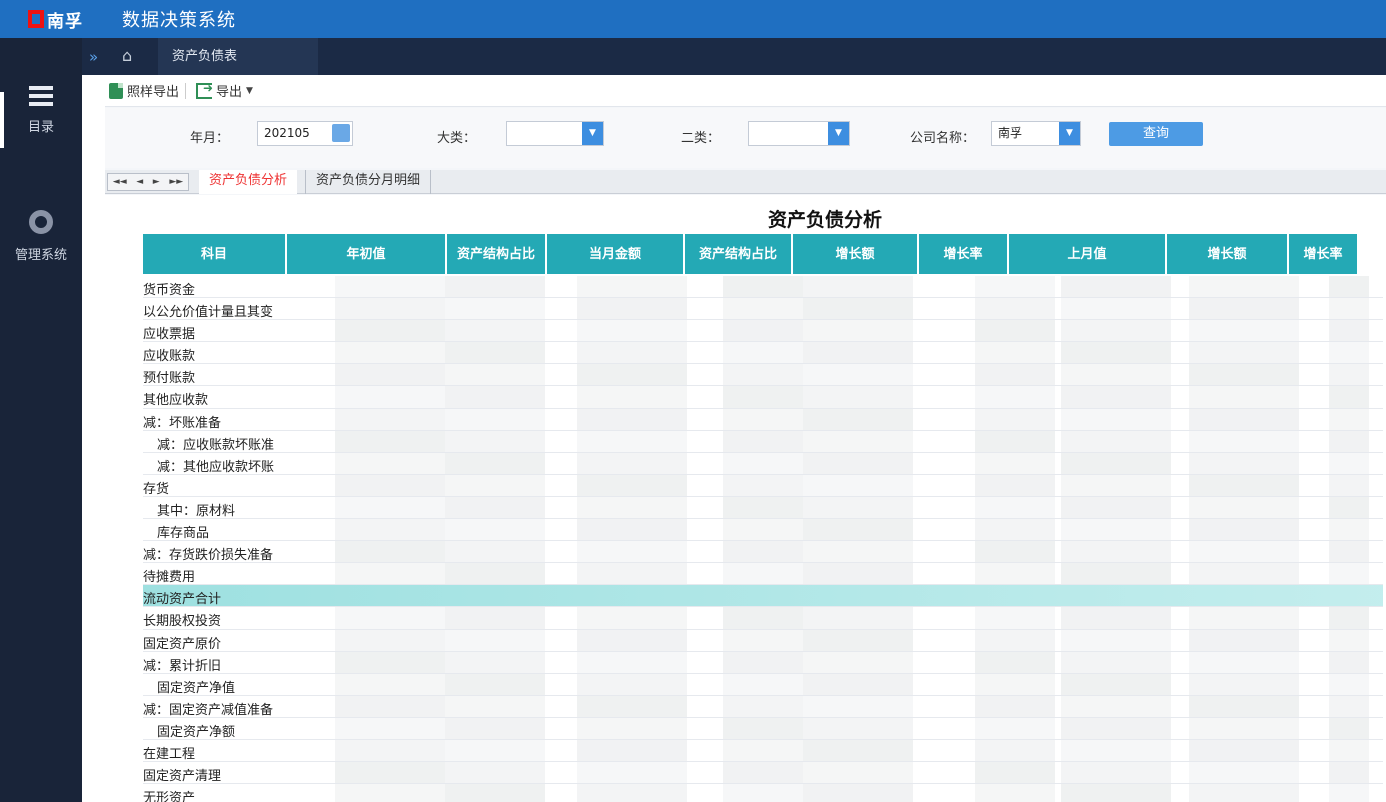  Describe the element at coordinates (341, 133) in the screenshot. I see `calendar-icon` at that location.